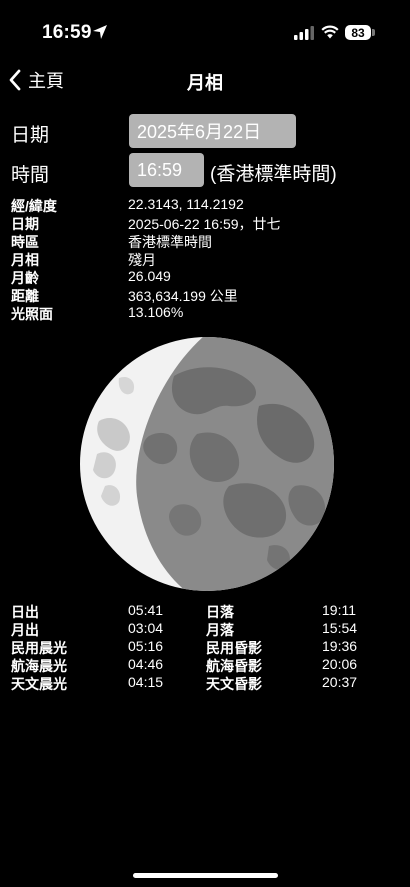  What do you see at coordinates (146, 628) in the screenshot?
I see `value-moonrise: 03:04` at bounding box center [146, 628].